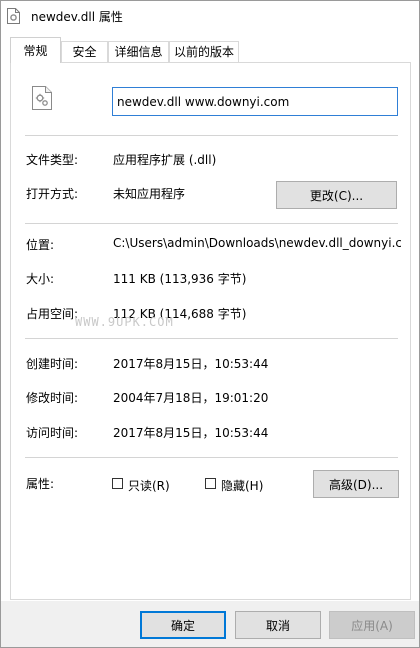  Describe the element at coordinates (84, 51) in the screenshot. I see `tab-security: 安全` at that location.